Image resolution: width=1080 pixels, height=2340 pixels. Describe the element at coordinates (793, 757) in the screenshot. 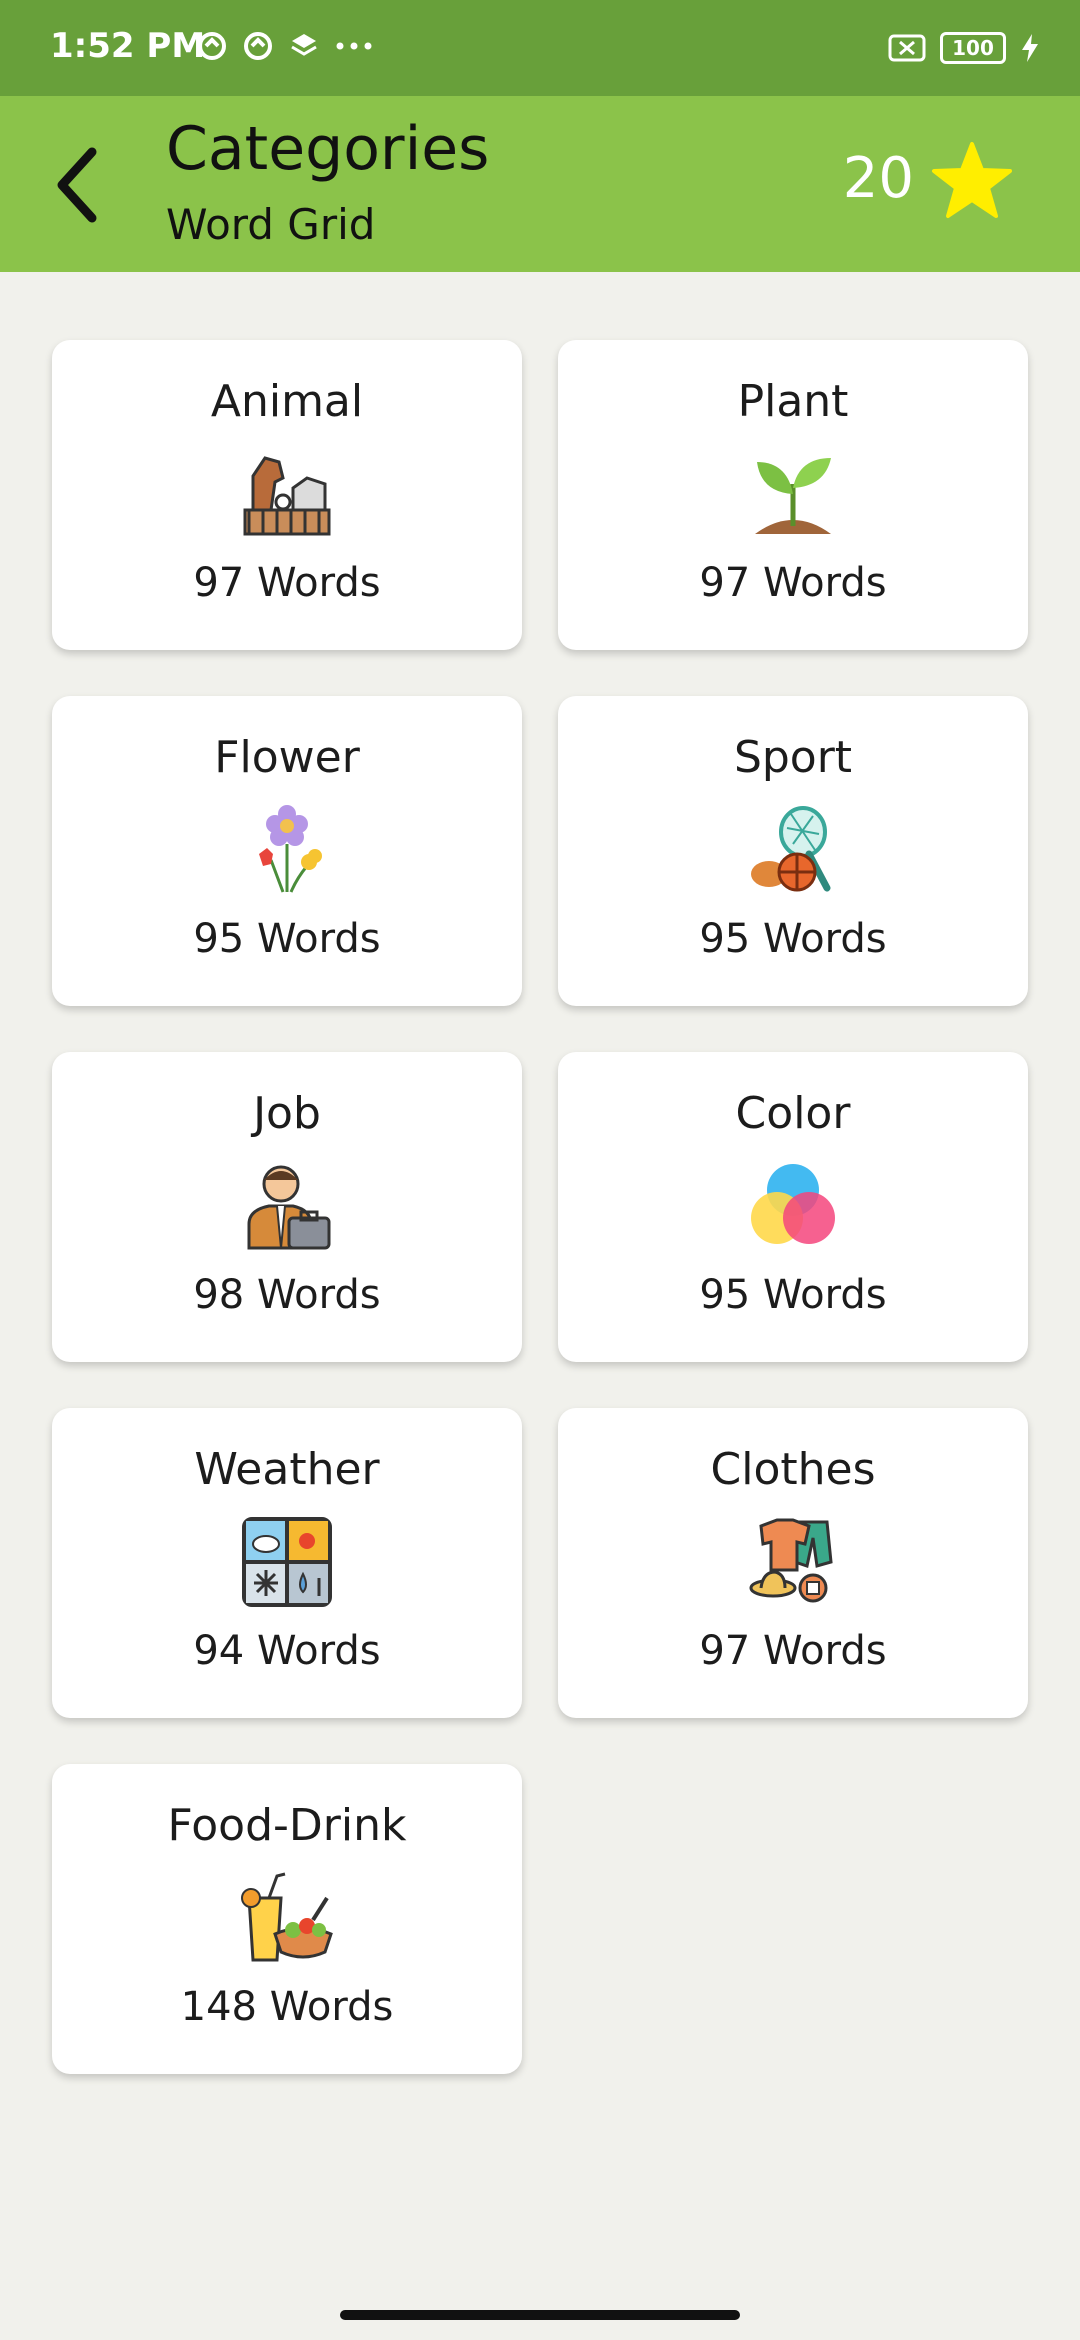

I see `category-name: Sport` at that location.